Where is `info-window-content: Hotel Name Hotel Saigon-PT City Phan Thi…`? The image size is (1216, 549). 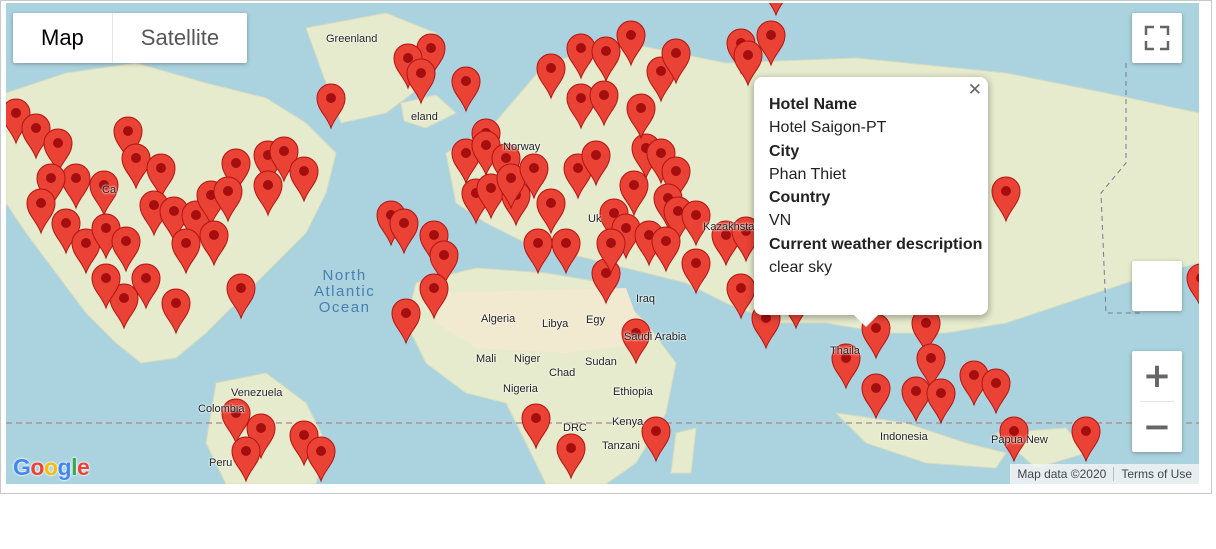
info-window-content: Hotel Name Hotel Saigon-PT City Phan Thi… is located at coordinates (875, 186).